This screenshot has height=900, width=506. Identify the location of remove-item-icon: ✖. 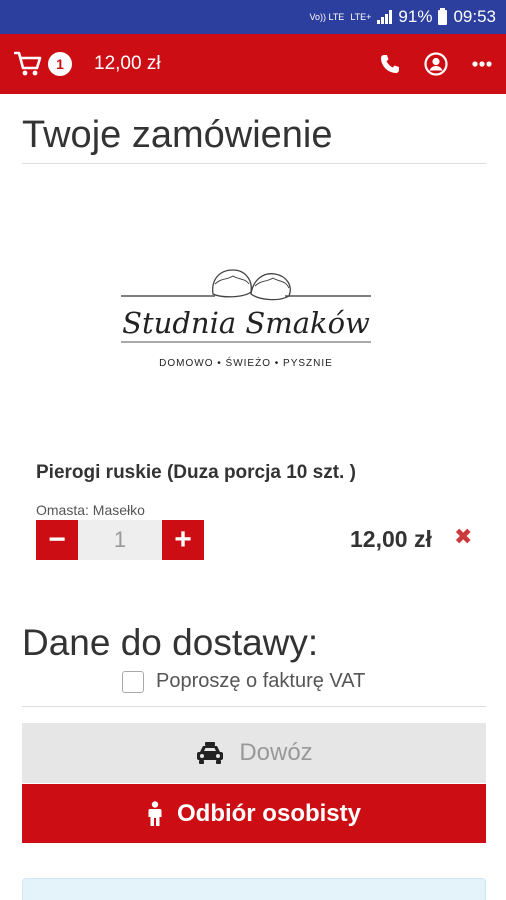
(463, 537).